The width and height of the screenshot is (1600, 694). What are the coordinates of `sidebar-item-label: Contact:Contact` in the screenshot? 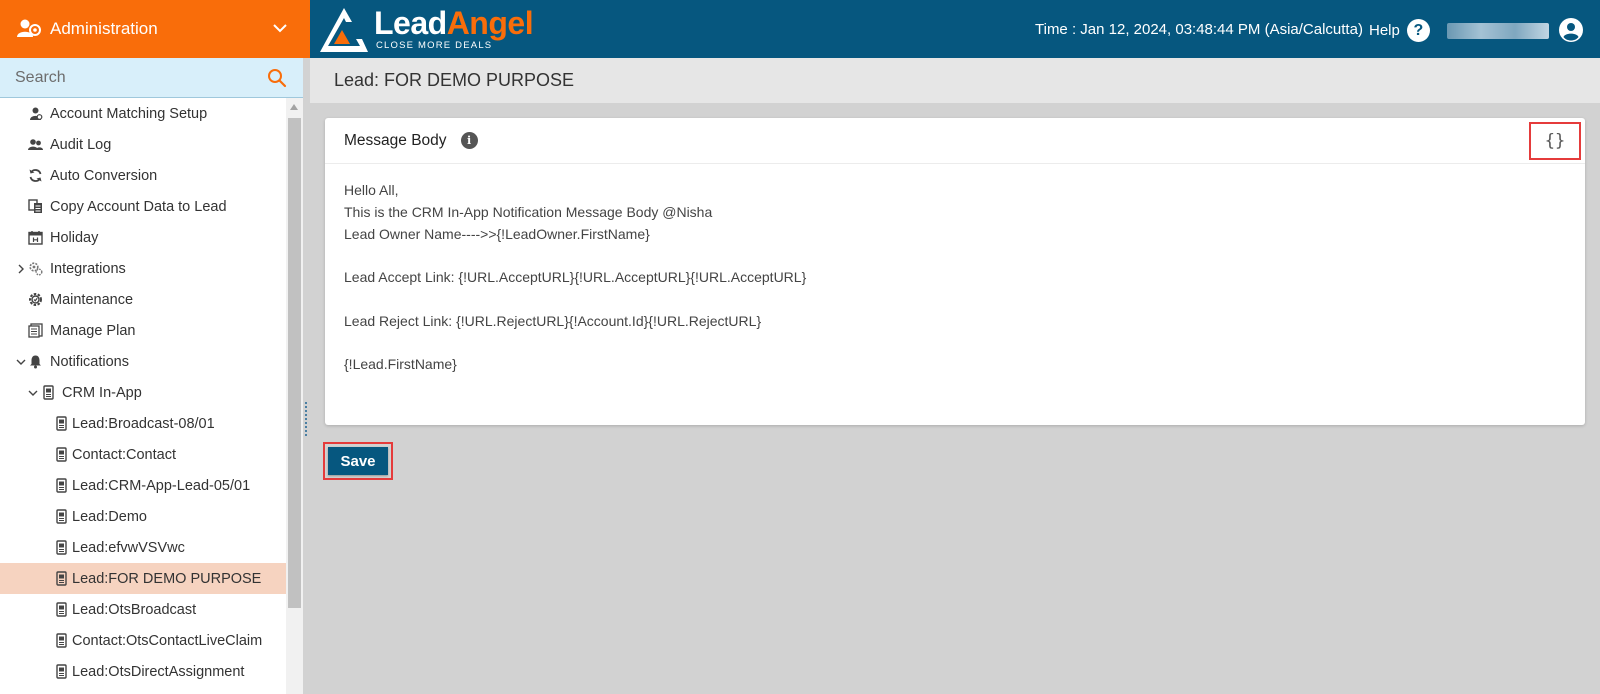 It's located at (124, 454).